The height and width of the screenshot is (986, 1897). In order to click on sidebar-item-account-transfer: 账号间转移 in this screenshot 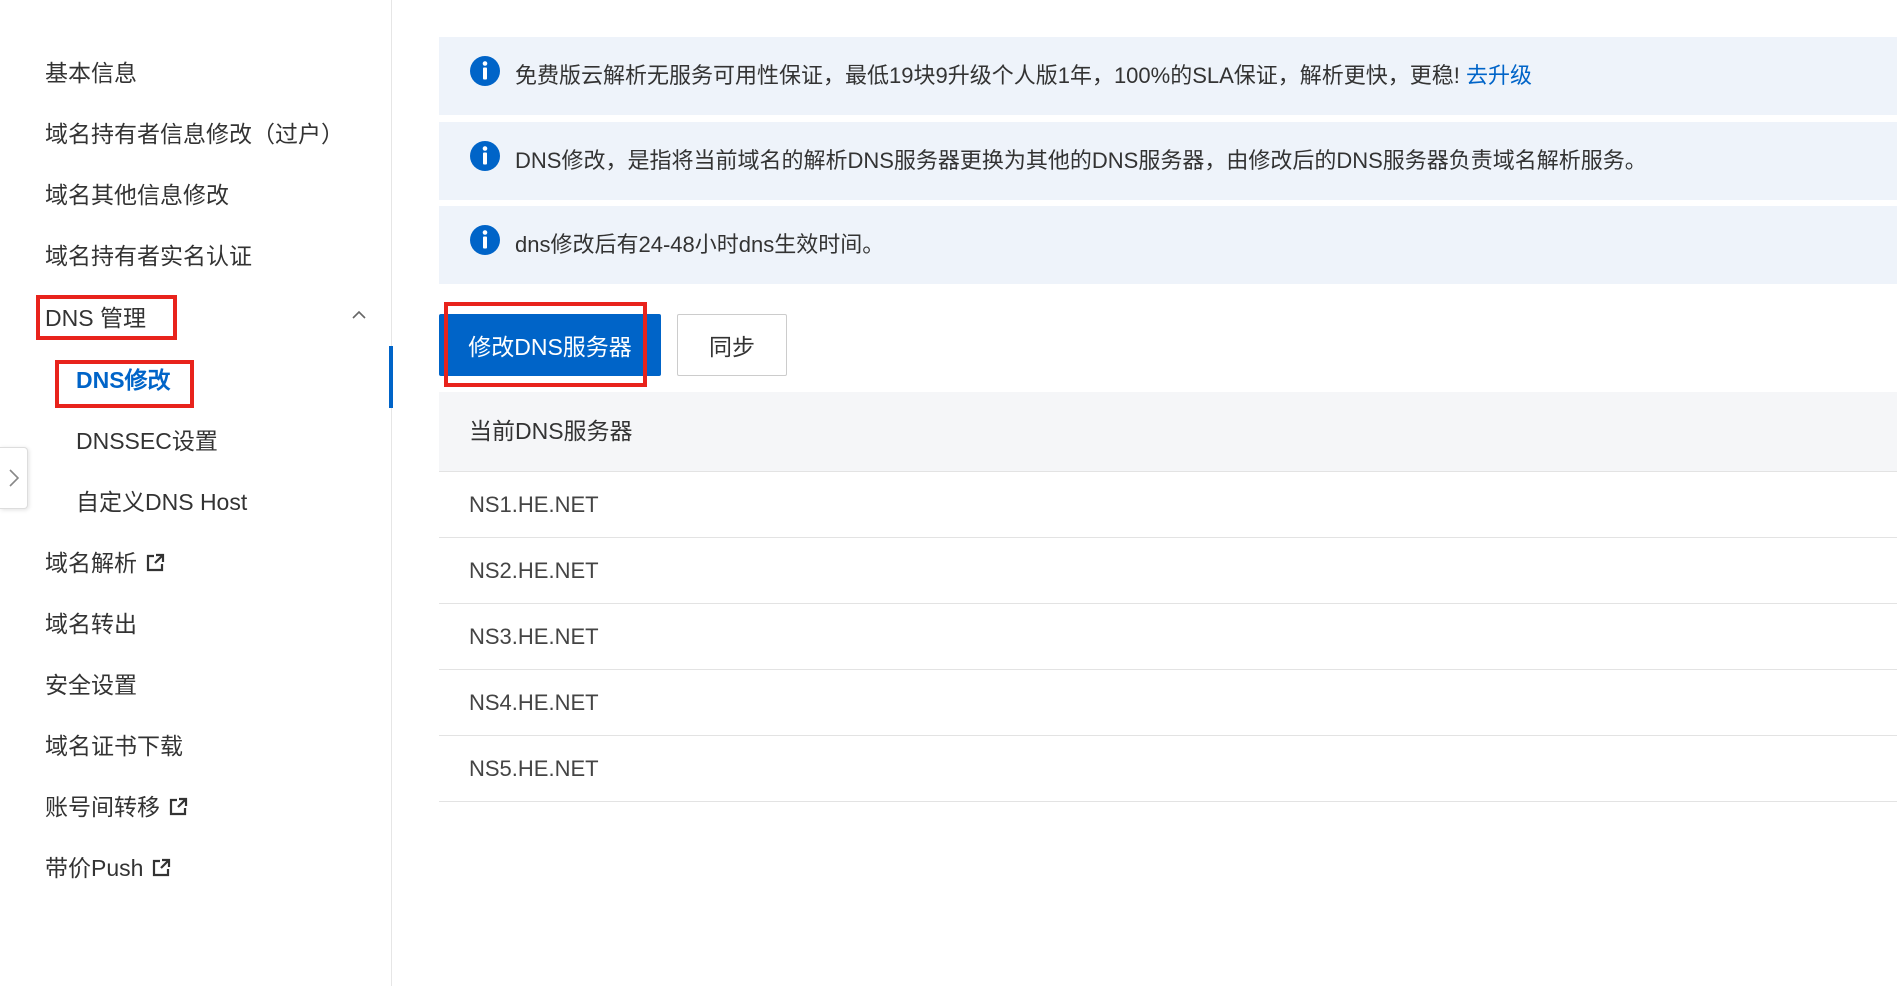, I will do `click(116, 807)`.